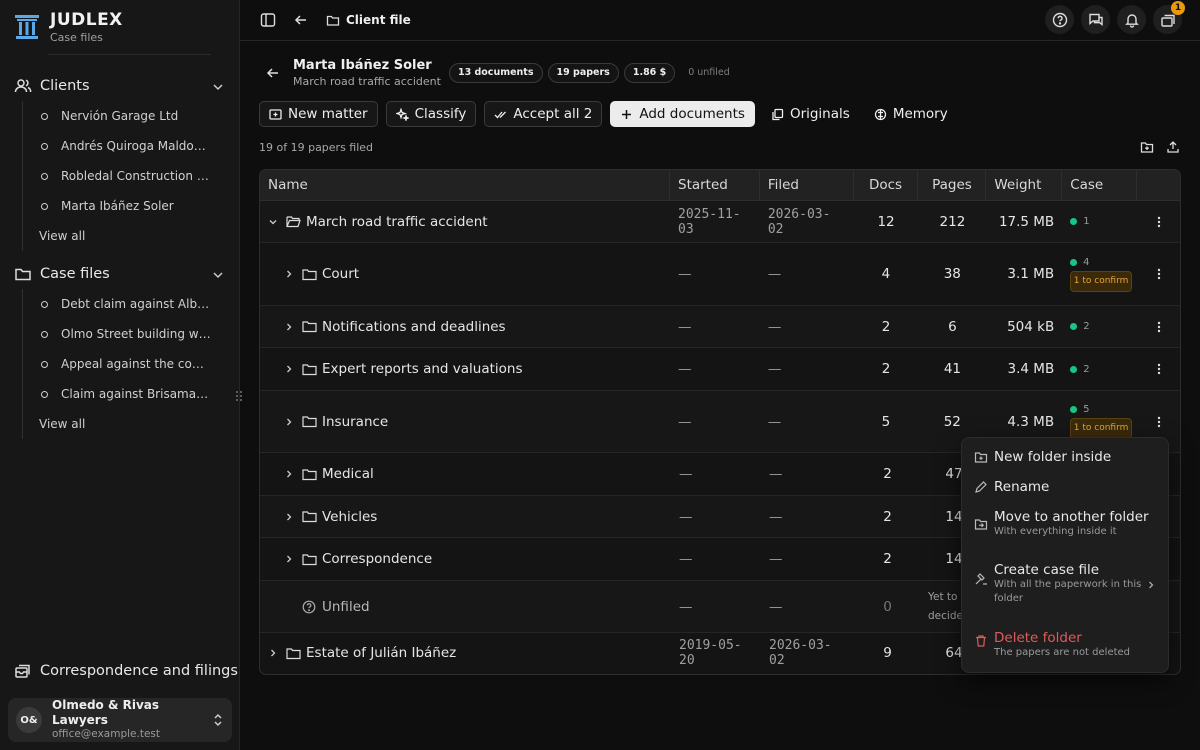 The width and height of the screenshot is (1200, 750). What do you see at coordinates (952, 369) in the screenshot?
I see `pages-count: 41` at bounding box center [952, 369].